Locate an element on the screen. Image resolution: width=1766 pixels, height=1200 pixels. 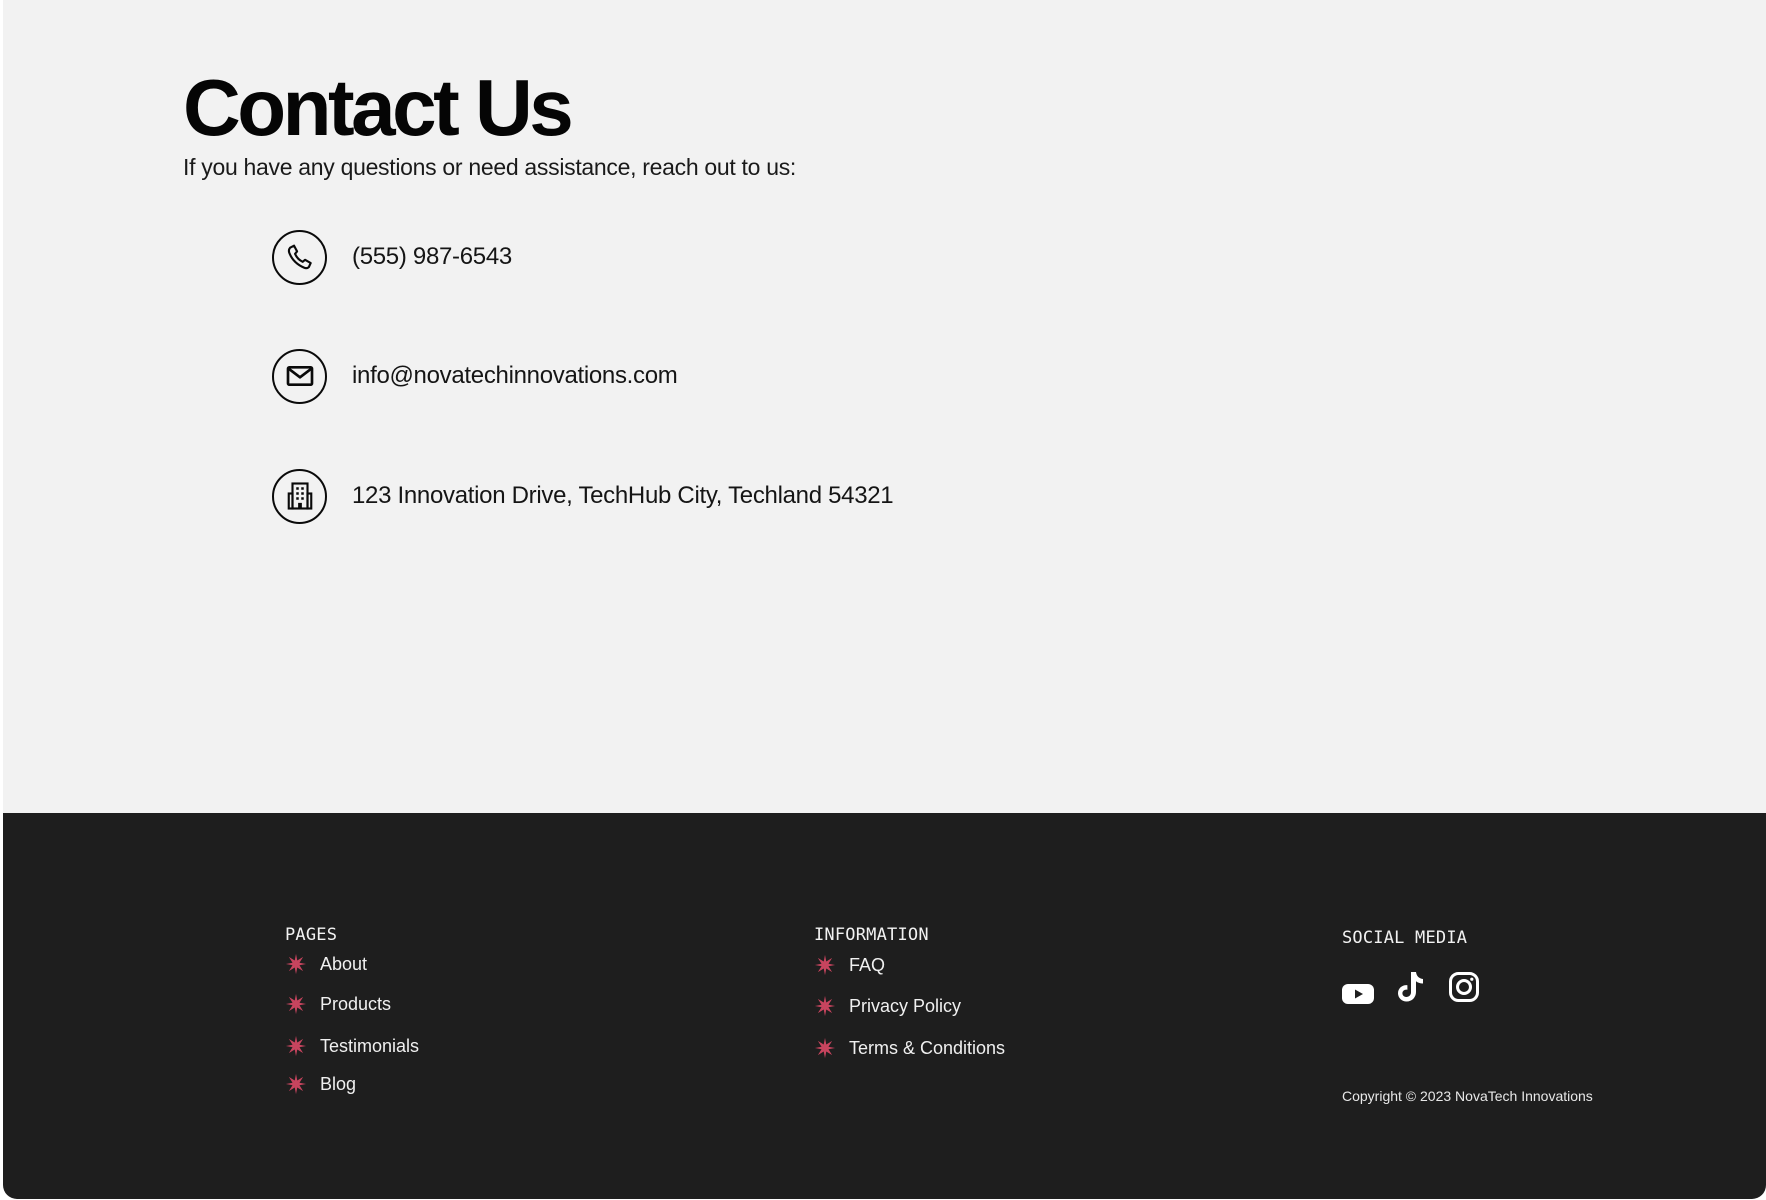
footer-link-label: About is located at coordinates (343, 964).